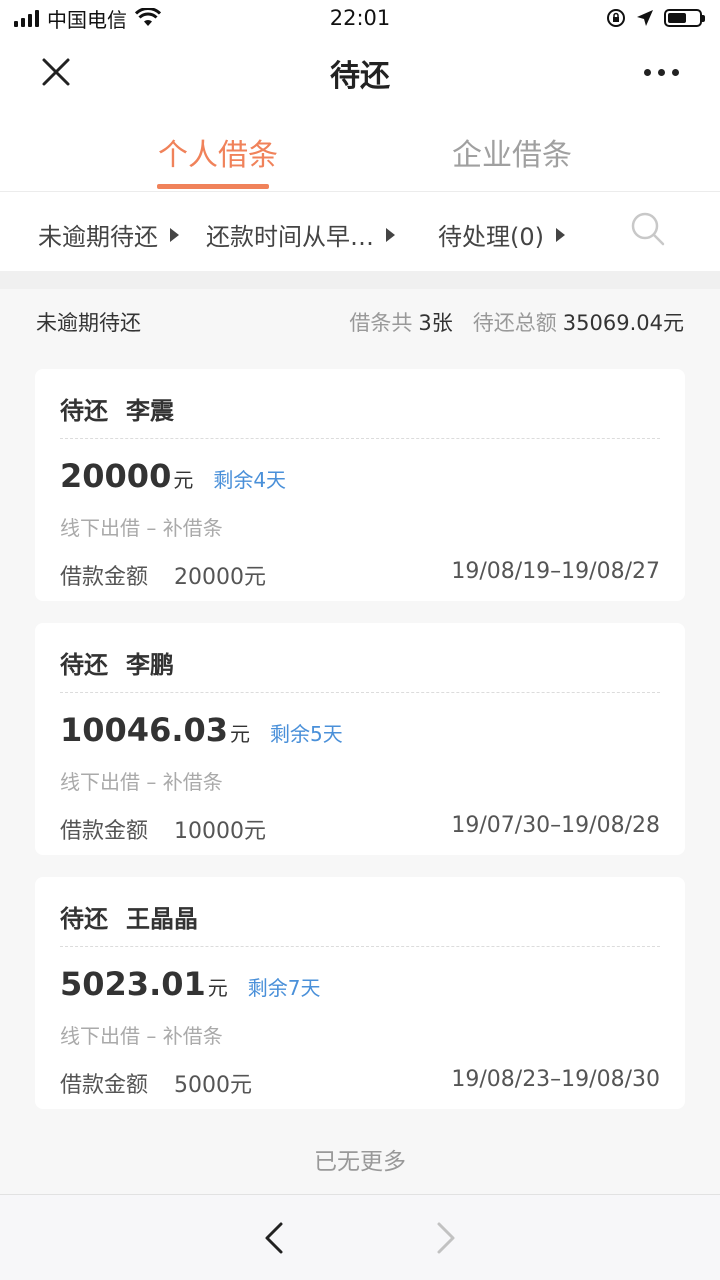 This screenshot has height=1280, width=720. Describe the element at coordinates (220, 577) in the screenshot. I see `loan-amount: 20000元` at that location.